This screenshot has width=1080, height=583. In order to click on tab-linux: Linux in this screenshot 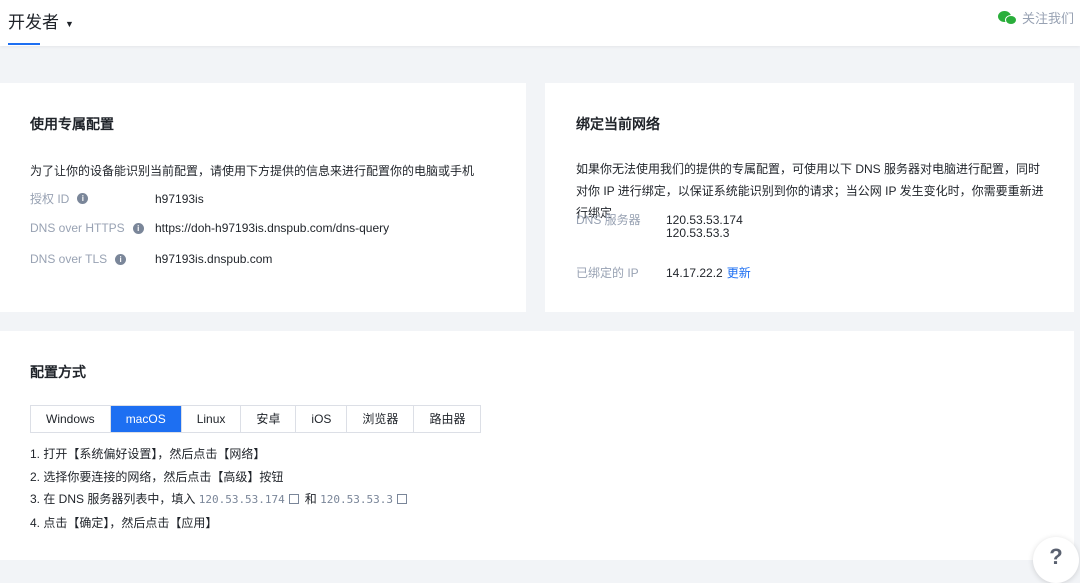, I will do `click(211, 419)`.